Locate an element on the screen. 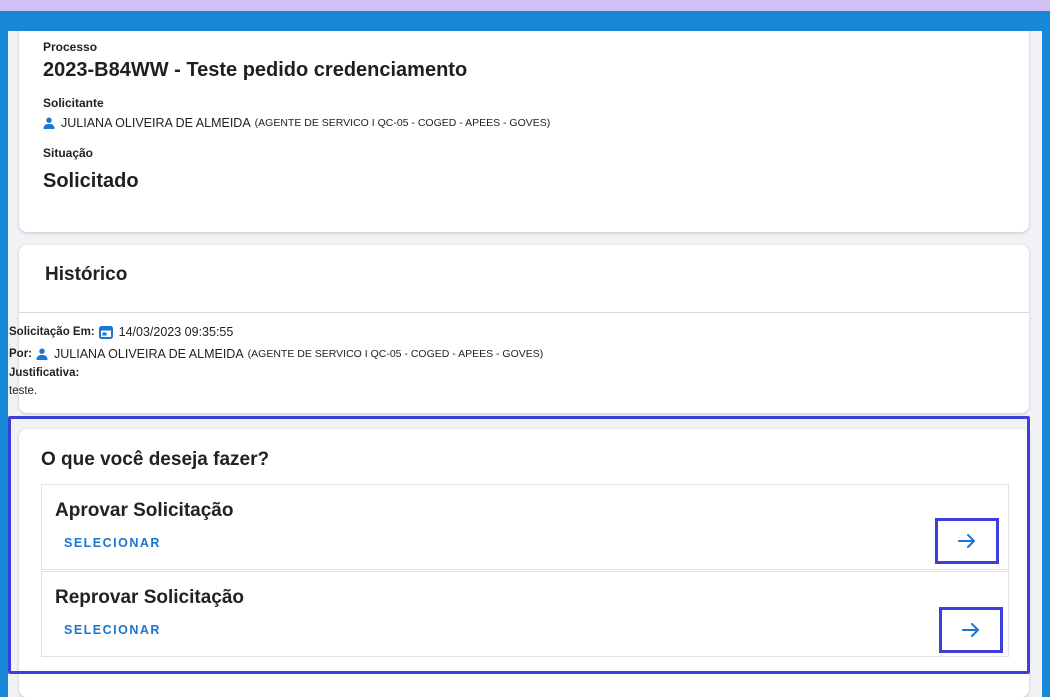 Image resolution: width=1050 pixels, height=697 pixels. justificativa-line: Justificativa: is located at coordinates (46, 373).